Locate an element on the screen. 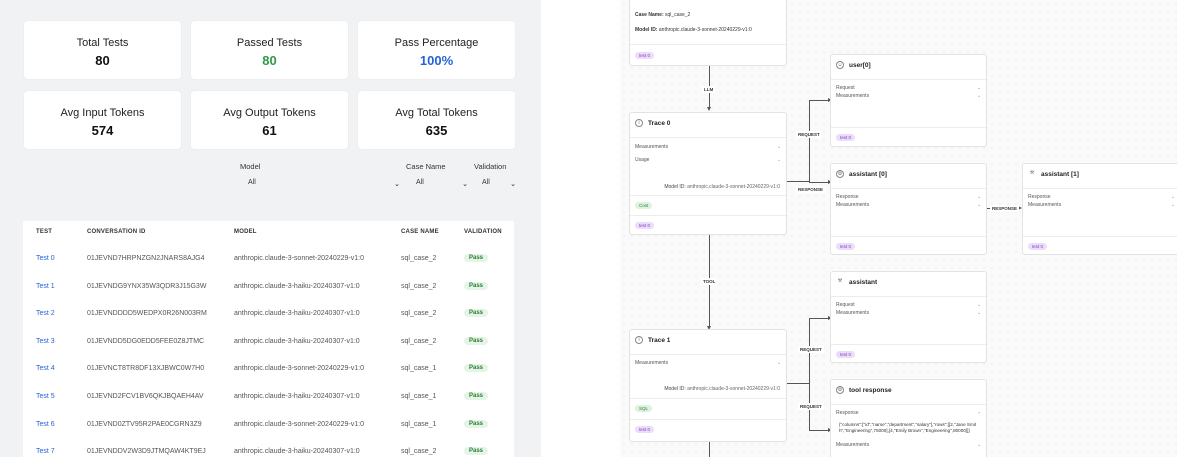 The width and height of the screenshot is (1177, 457). test-link: Test 2 is located at coordinates (45, 313).